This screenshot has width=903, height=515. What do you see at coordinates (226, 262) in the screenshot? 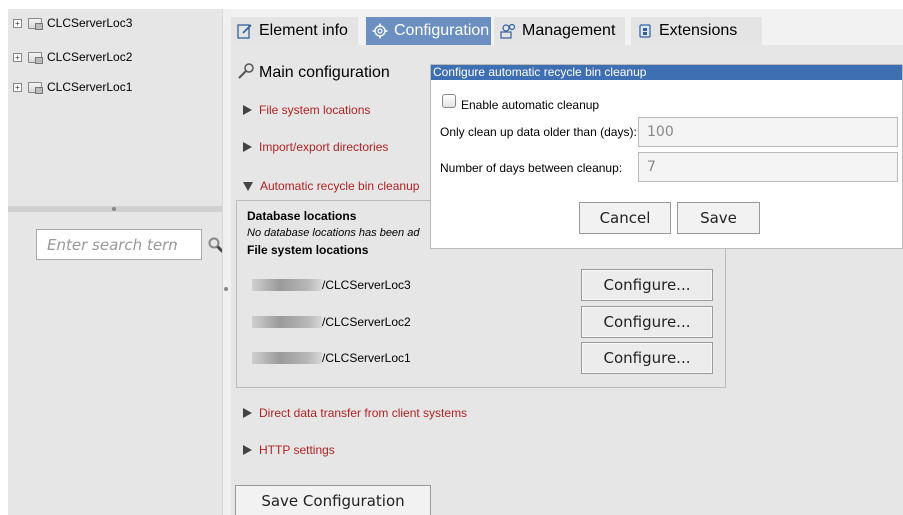
I see `vertical-splitter` at bounding box center [226, 262].